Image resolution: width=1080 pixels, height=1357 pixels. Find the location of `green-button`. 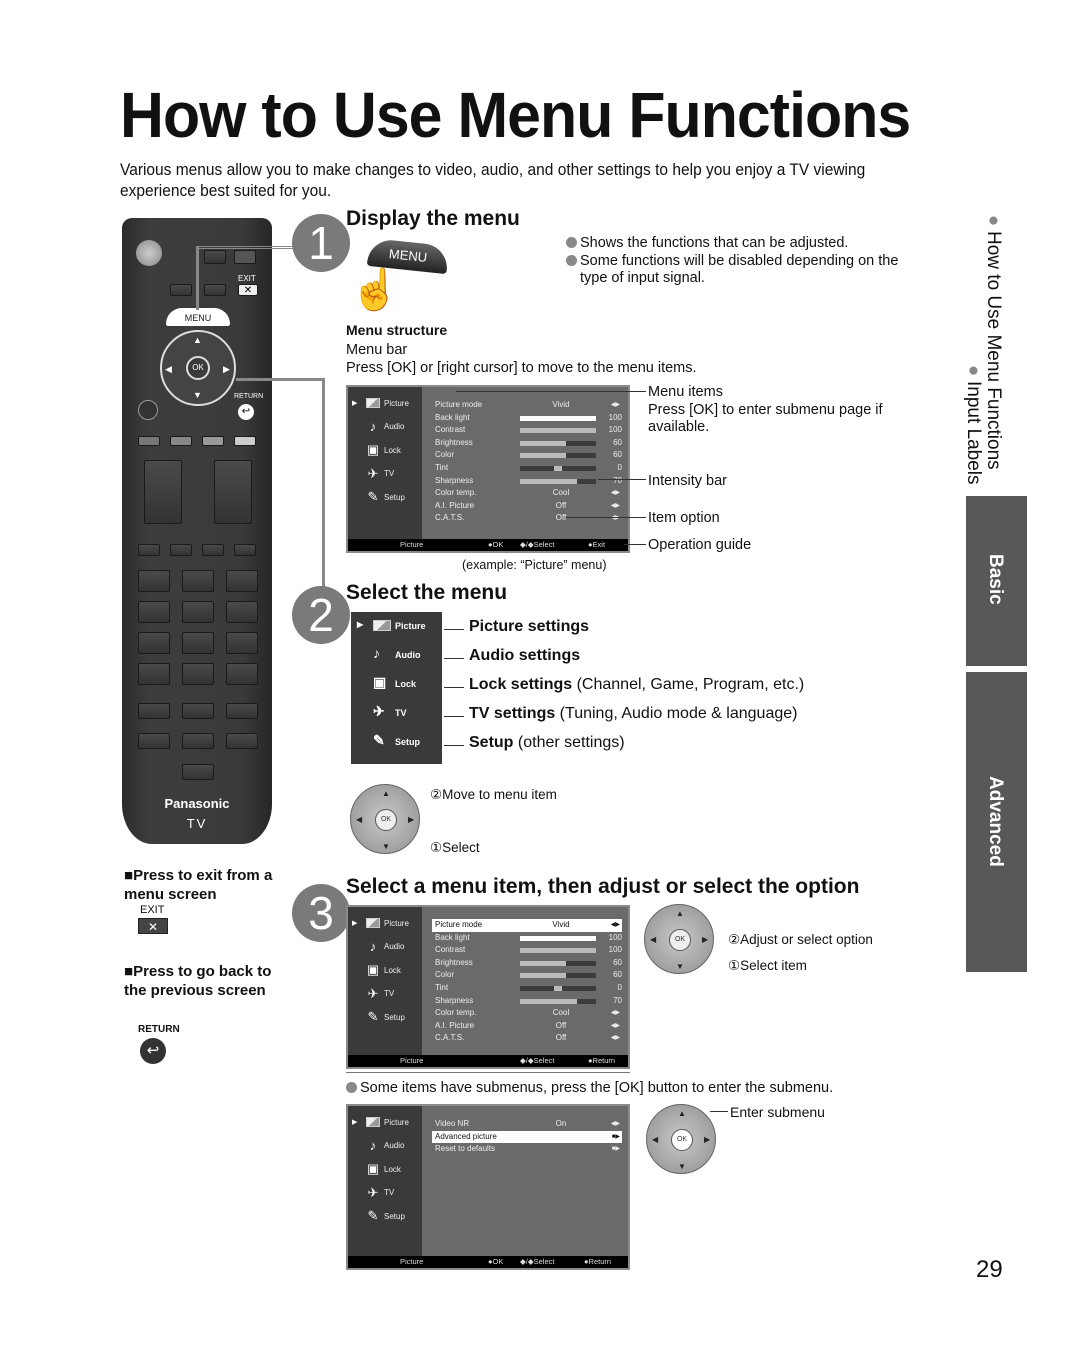

green-button is located at coordinates (181, 441).